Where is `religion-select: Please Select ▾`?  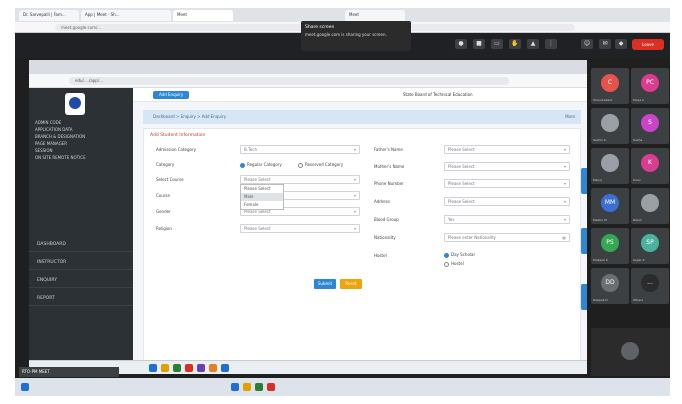 religion-select: Please Select ▾ is located at coordinates (300, 228).